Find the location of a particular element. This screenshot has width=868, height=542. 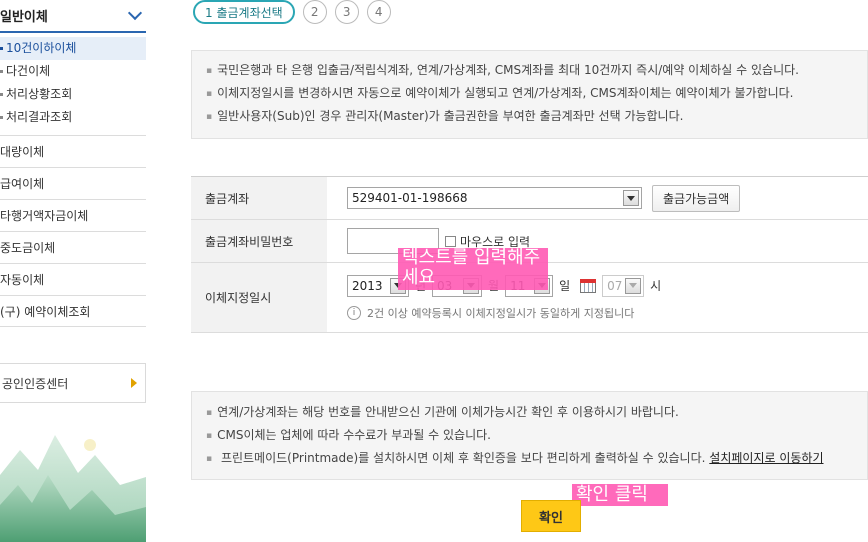

sidebar-sub-list: 10건이하이체 다건이체 처리상황조회 처리결과조회 is located at coordinates (73, 84).